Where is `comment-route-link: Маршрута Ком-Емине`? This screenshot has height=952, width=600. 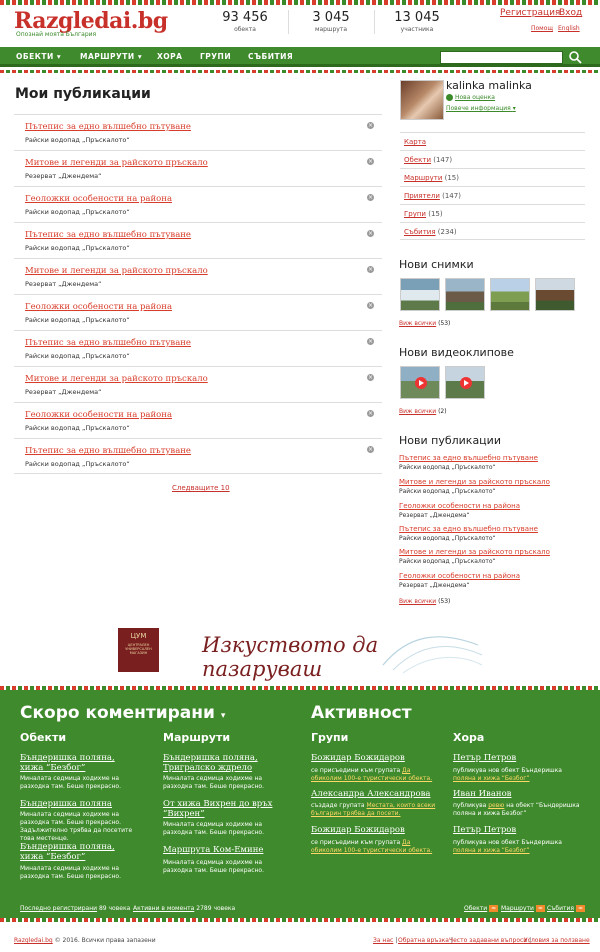 comment-route-link: Маршрута Ком-Емине is located at coordinates (223, 850).